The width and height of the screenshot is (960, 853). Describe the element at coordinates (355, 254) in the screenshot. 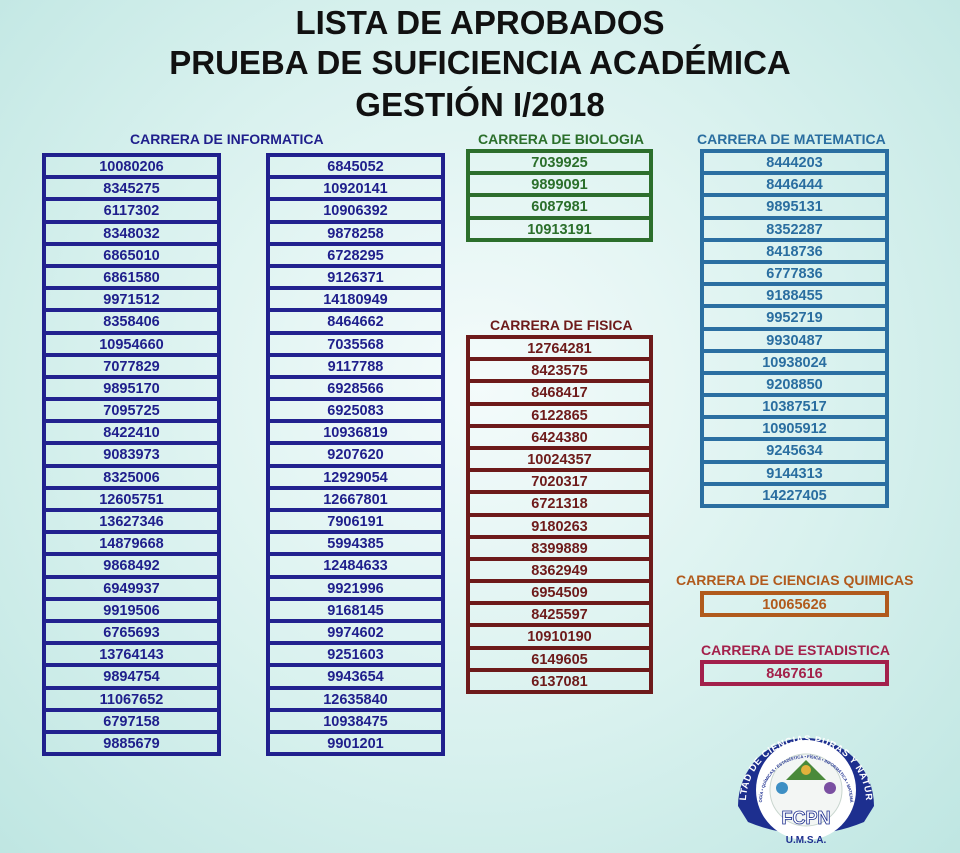

I see `list-item: 6728295` at that location.